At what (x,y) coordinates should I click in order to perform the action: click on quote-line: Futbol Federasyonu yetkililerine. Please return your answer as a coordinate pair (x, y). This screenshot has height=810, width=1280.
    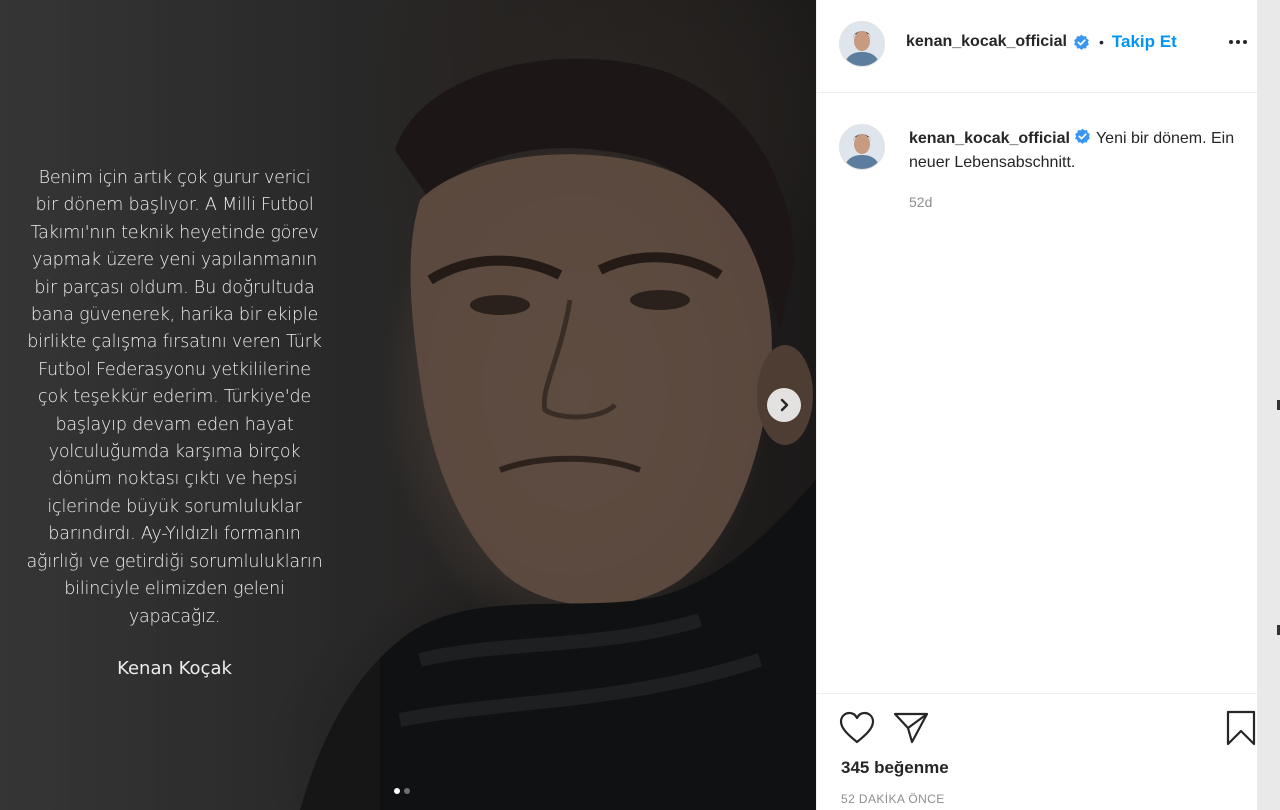
    Looking at the image, I should click on (174, 369).